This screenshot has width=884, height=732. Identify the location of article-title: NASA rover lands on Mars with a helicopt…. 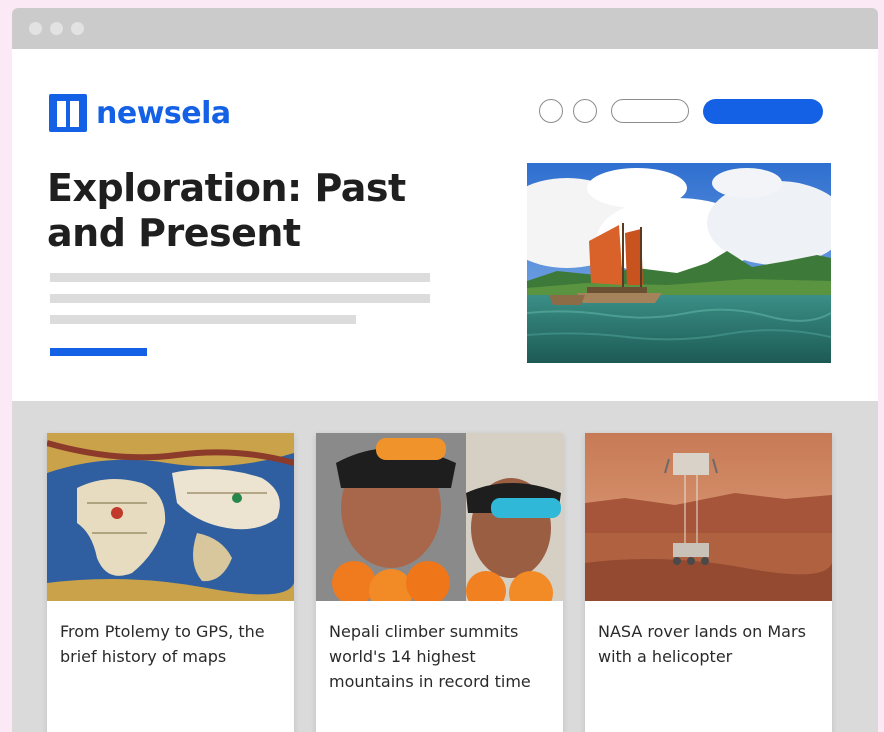
(708, 635).